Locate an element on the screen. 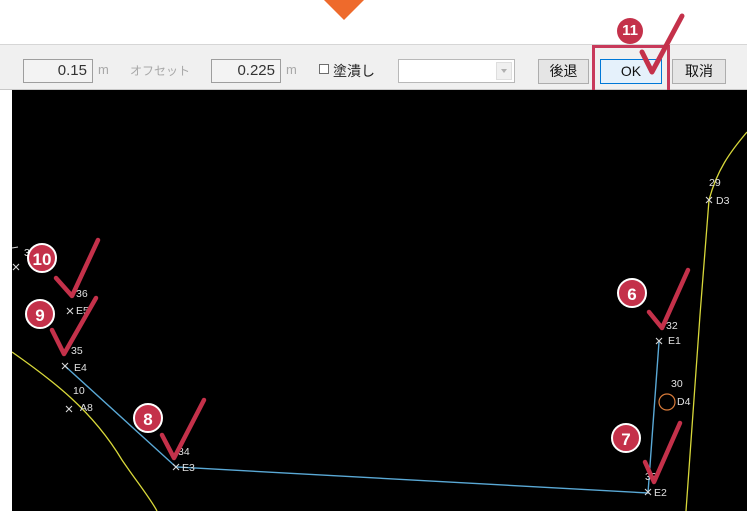  point-marker-e4 is located at coordinates (65, 366).